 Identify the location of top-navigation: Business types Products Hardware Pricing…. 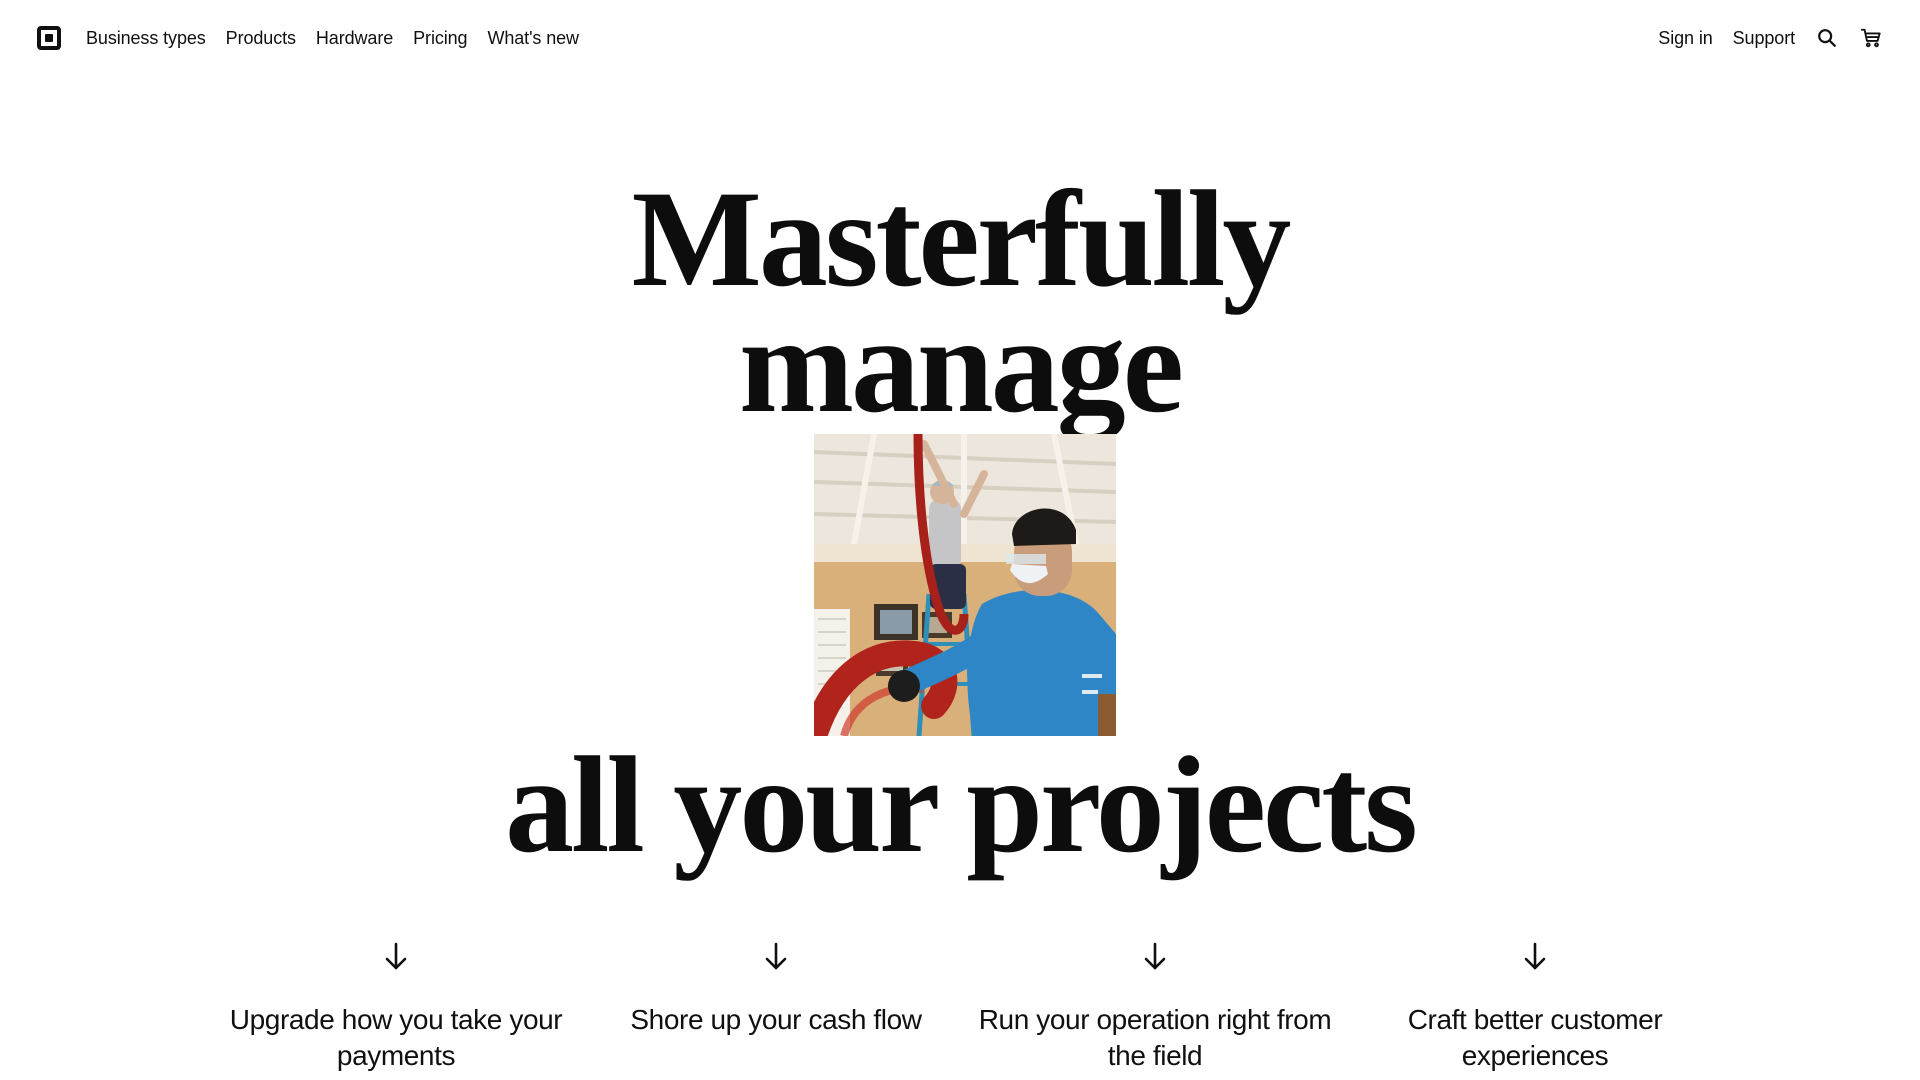
(960, 38).